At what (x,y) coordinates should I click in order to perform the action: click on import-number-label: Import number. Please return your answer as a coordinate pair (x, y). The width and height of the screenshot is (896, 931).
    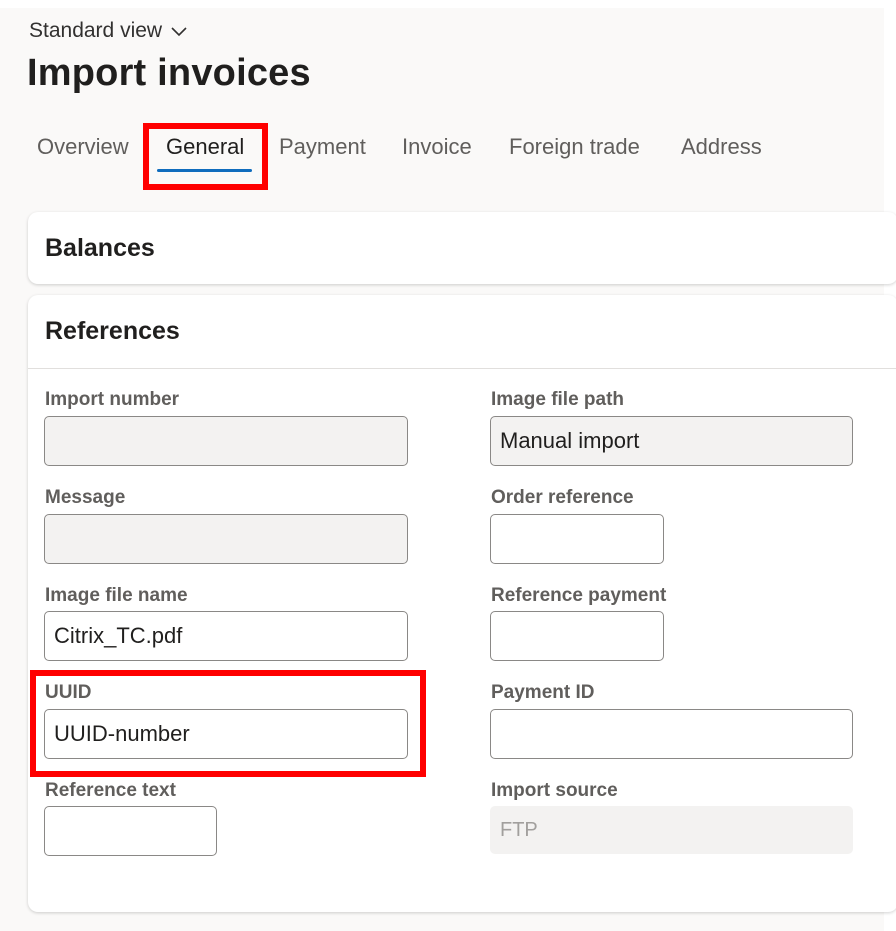
    Looking at the image, I should click on (112, 399).